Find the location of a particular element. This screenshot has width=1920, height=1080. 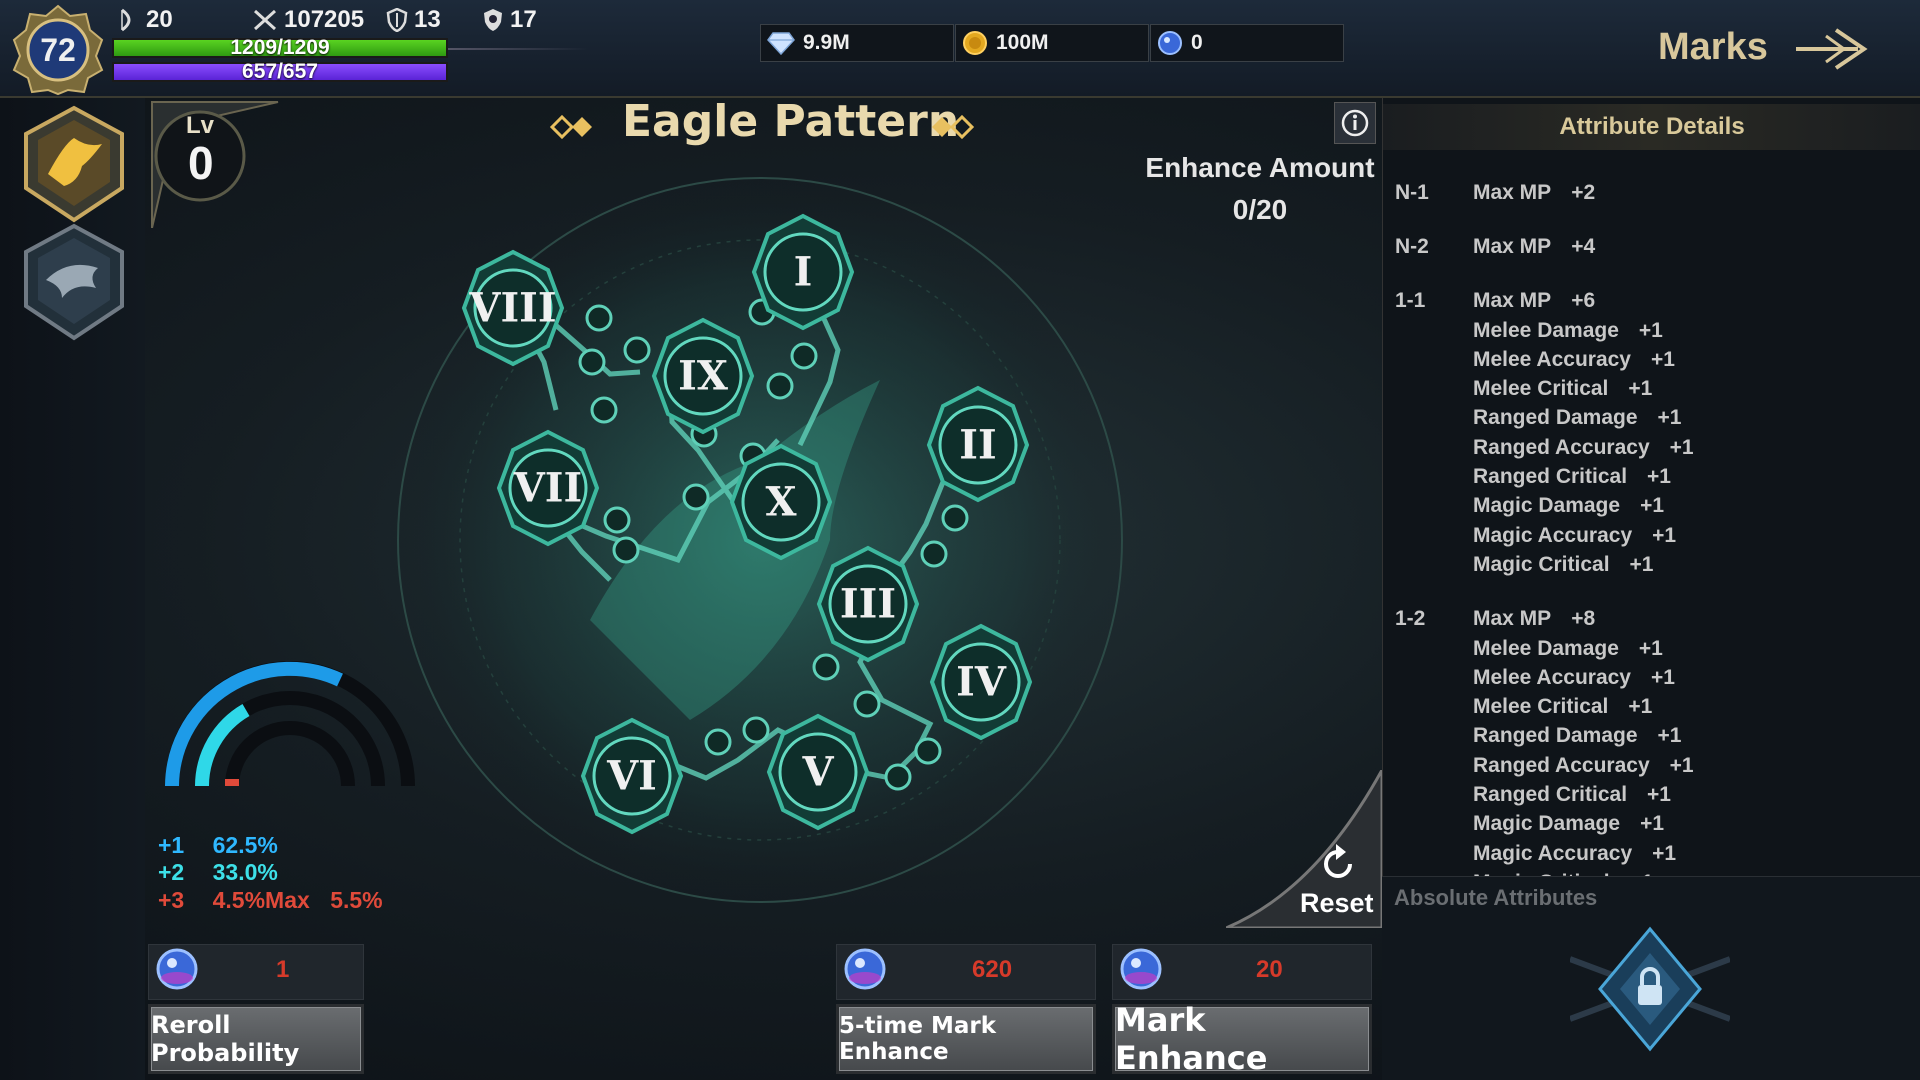

defense-value: 17 is located at coordinates (523, 19).